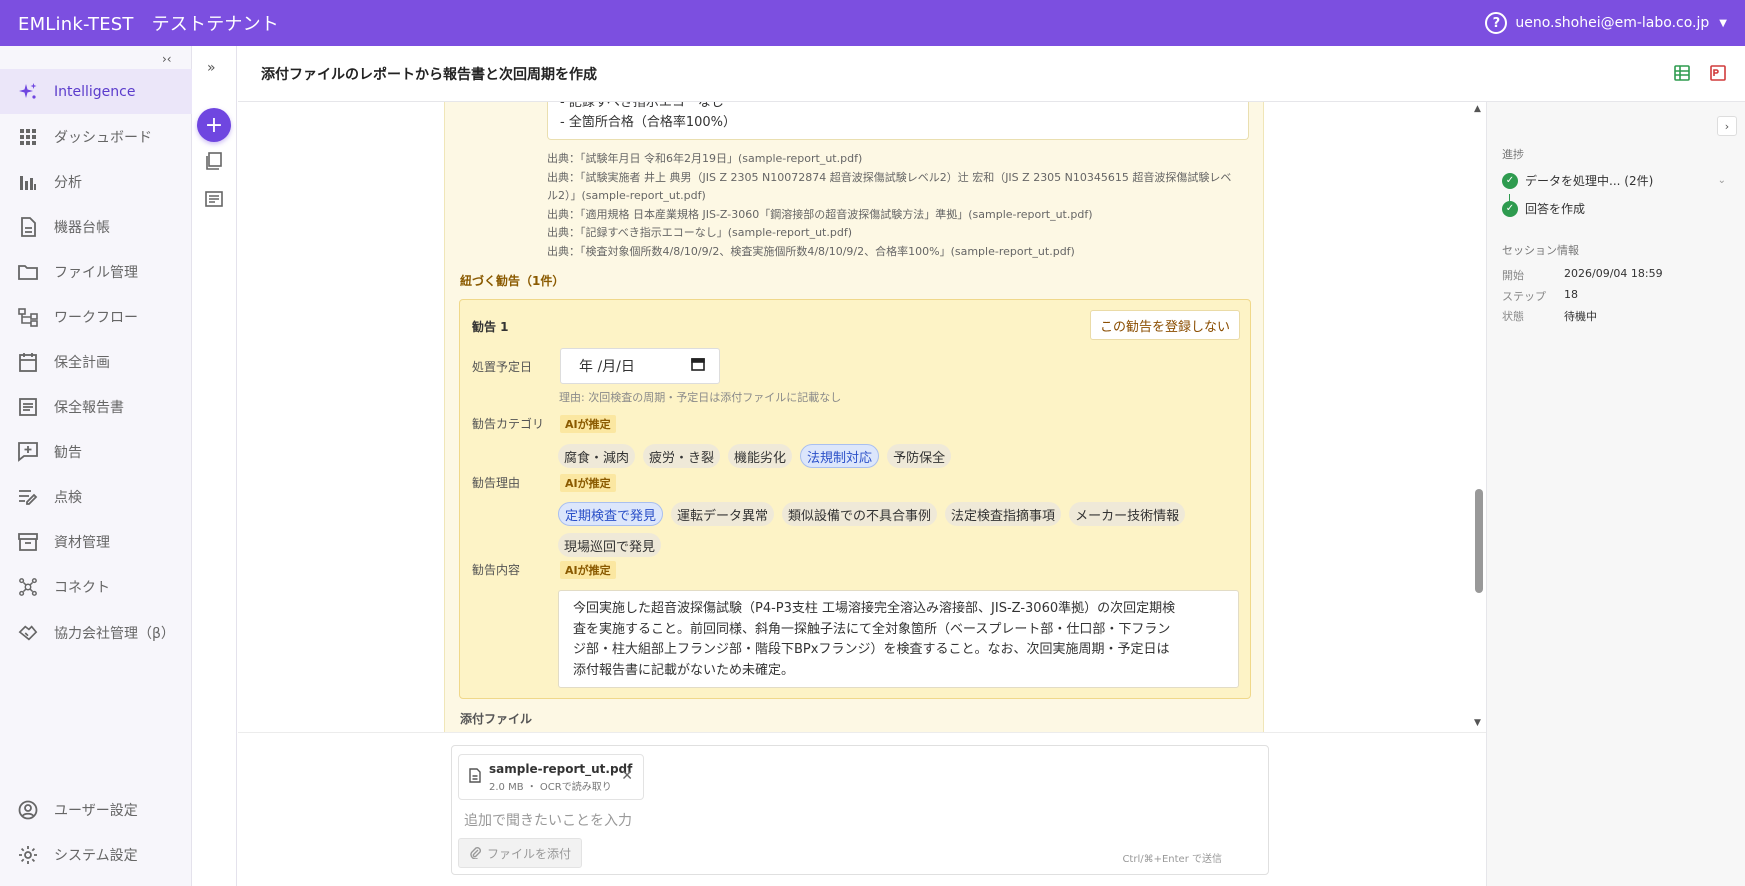 The image size is (1745, 886). What do you see at coordinates (1571, 294) in the screenshot?
I see `session-value: 18` at bounding box center [1571, 294].